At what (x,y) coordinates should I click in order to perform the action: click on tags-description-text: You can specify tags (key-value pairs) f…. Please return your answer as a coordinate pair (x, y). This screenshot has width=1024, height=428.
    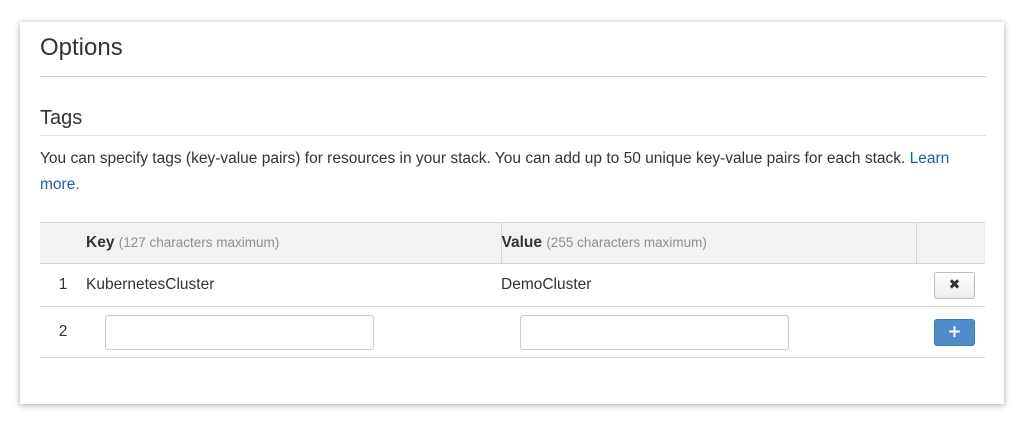
    Looking at the image, I should click on (473, 158).